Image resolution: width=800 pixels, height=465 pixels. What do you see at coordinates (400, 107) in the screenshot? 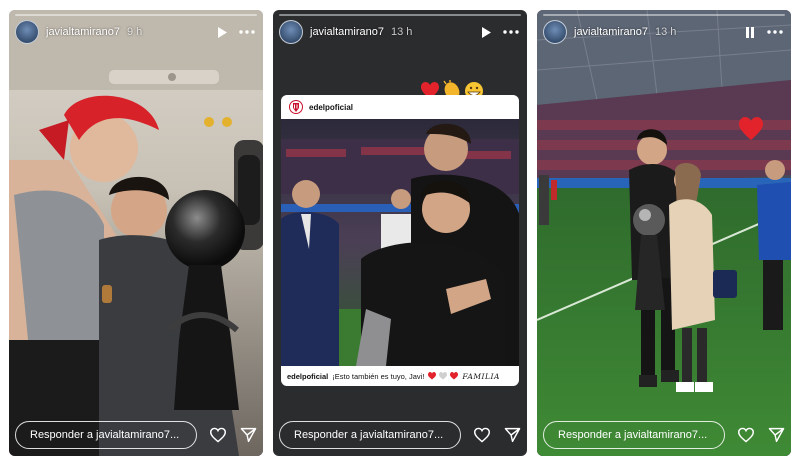
I see `reposted-post-header: edelpoficial` at bounding box center [400, 107].